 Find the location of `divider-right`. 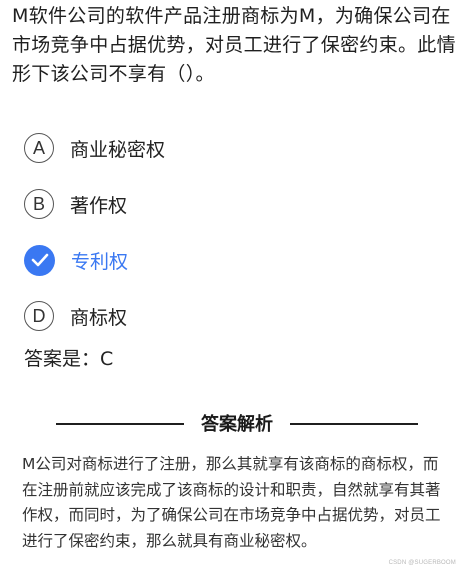

divider-right is located at coordinates (354, 424).